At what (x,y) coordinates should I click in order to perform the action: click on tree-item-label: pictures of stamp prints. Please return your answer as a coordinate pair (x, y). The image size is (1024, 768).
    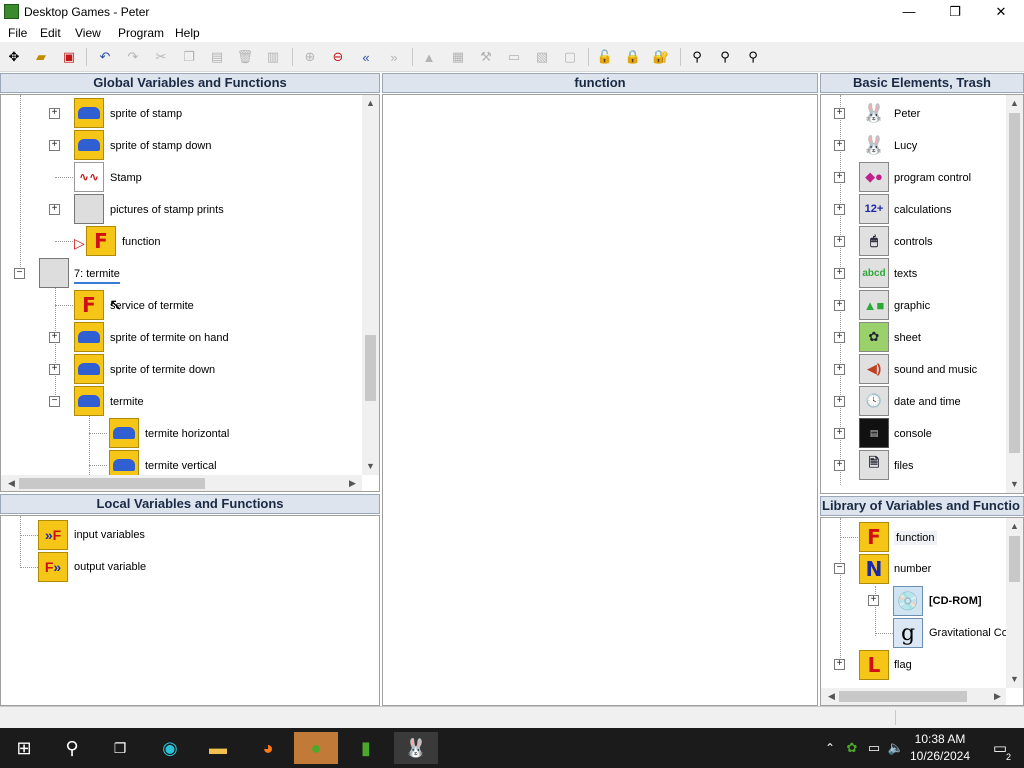
    Looking at the image, I should click on (167, 210).